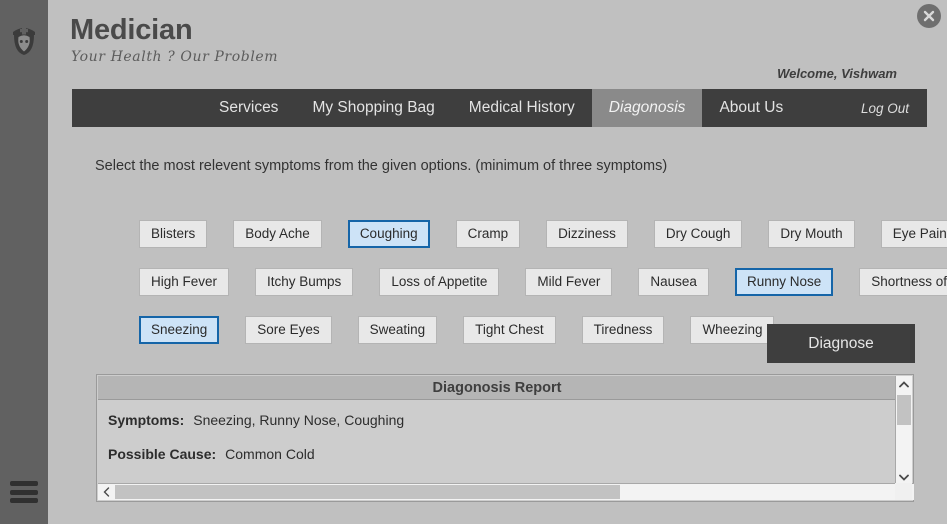 The width and height of the screenshot is (947, 524). What do you see at coordinates (509, 330) in the screenshot?
I see `symptom-button-tight-chest: Tight Chest` at bounding box center [509, 330].